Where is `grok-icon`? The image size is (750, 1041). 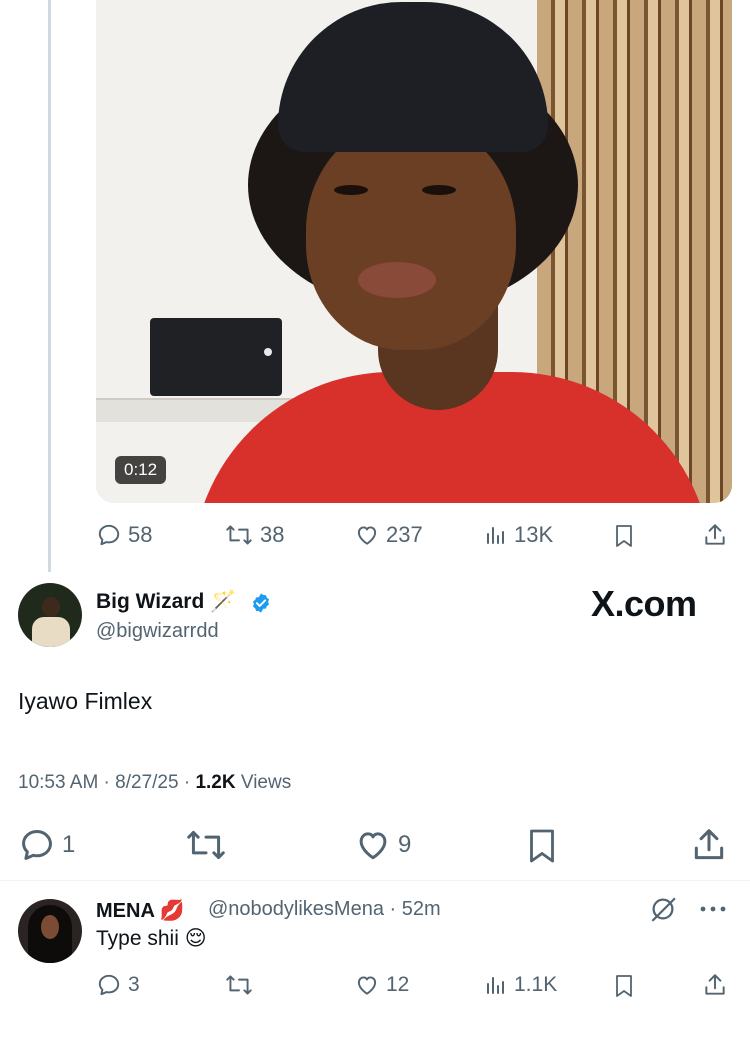
grok-icon is located at coordinates (663, 909).